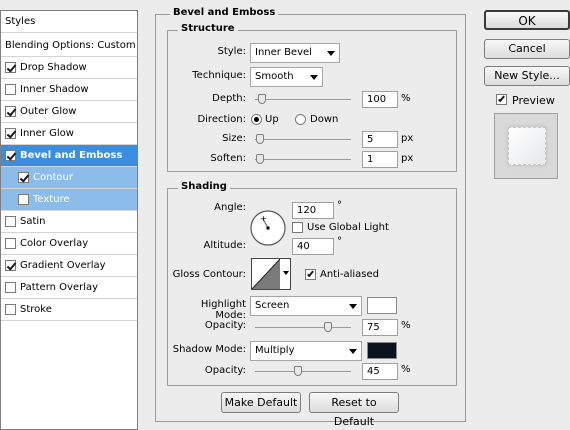 The image size is (570, 430). Describe the element at coordinates (10, 243) in the screenshot. I see `color-overlay-checkbox` at that location.